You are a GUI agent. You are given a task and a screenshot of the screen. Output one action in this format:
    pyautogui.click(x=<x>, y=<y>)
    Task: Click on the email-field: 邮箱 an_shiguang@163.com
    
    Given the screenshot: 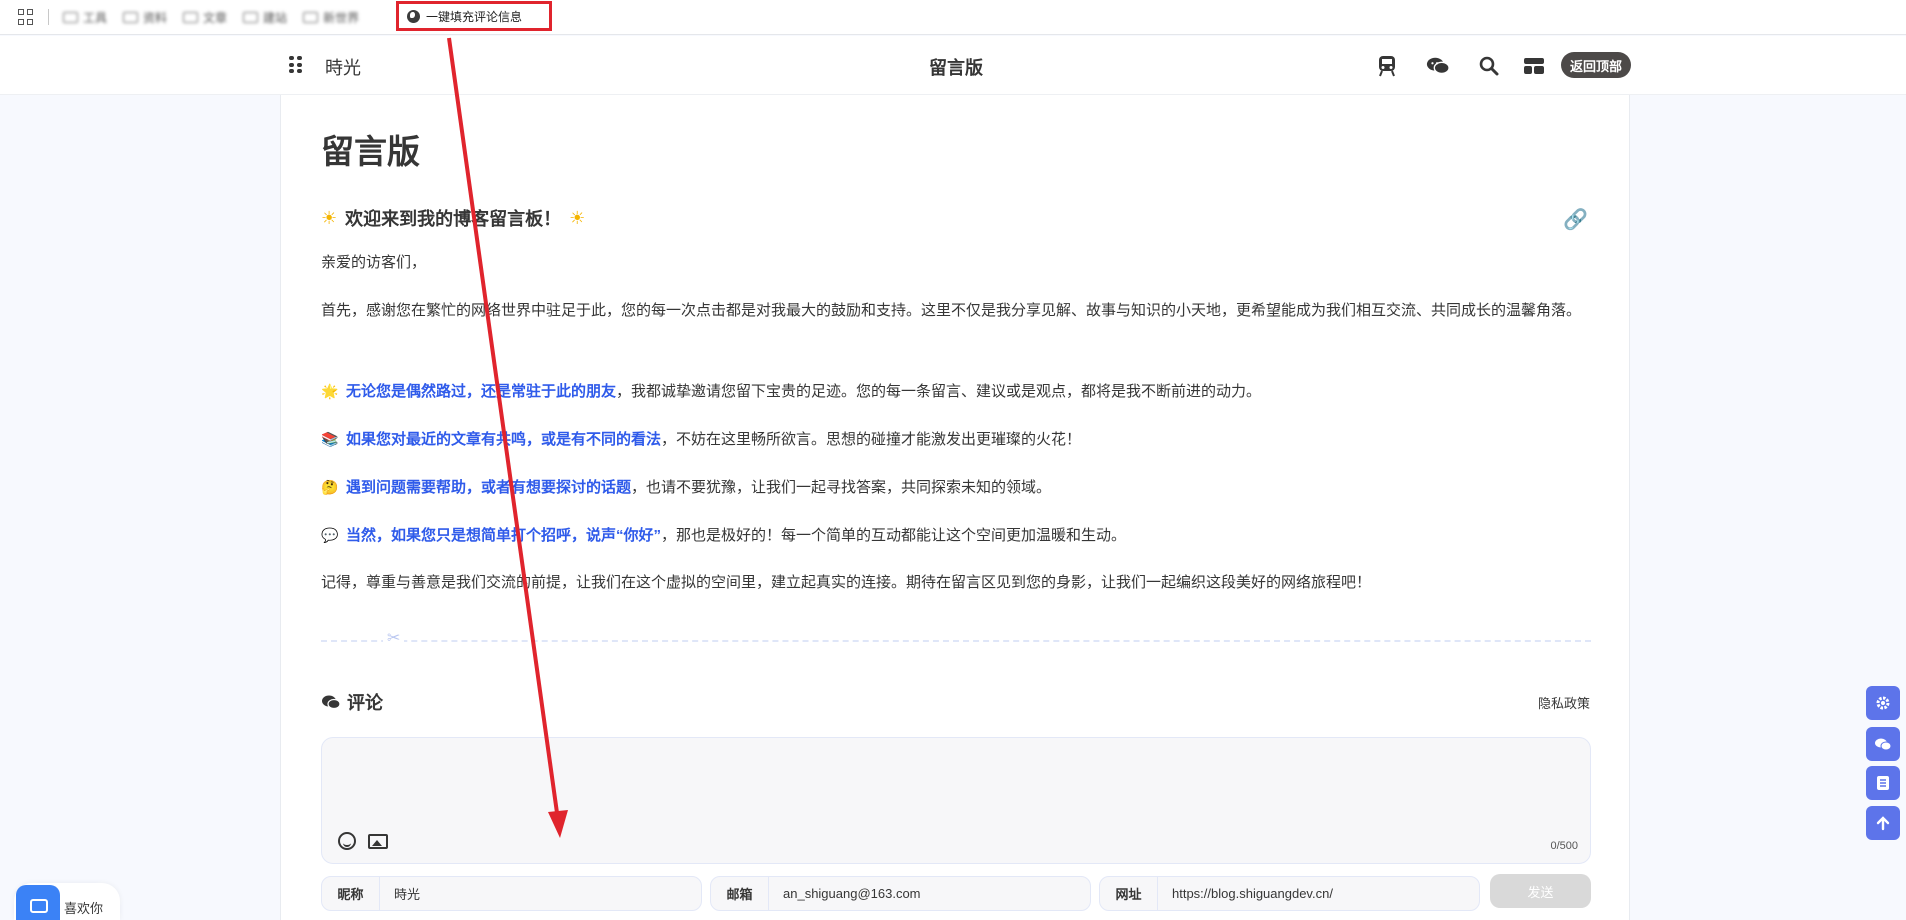 What is the action you would take?
    pyautogui.click(x=900, y=893)
    